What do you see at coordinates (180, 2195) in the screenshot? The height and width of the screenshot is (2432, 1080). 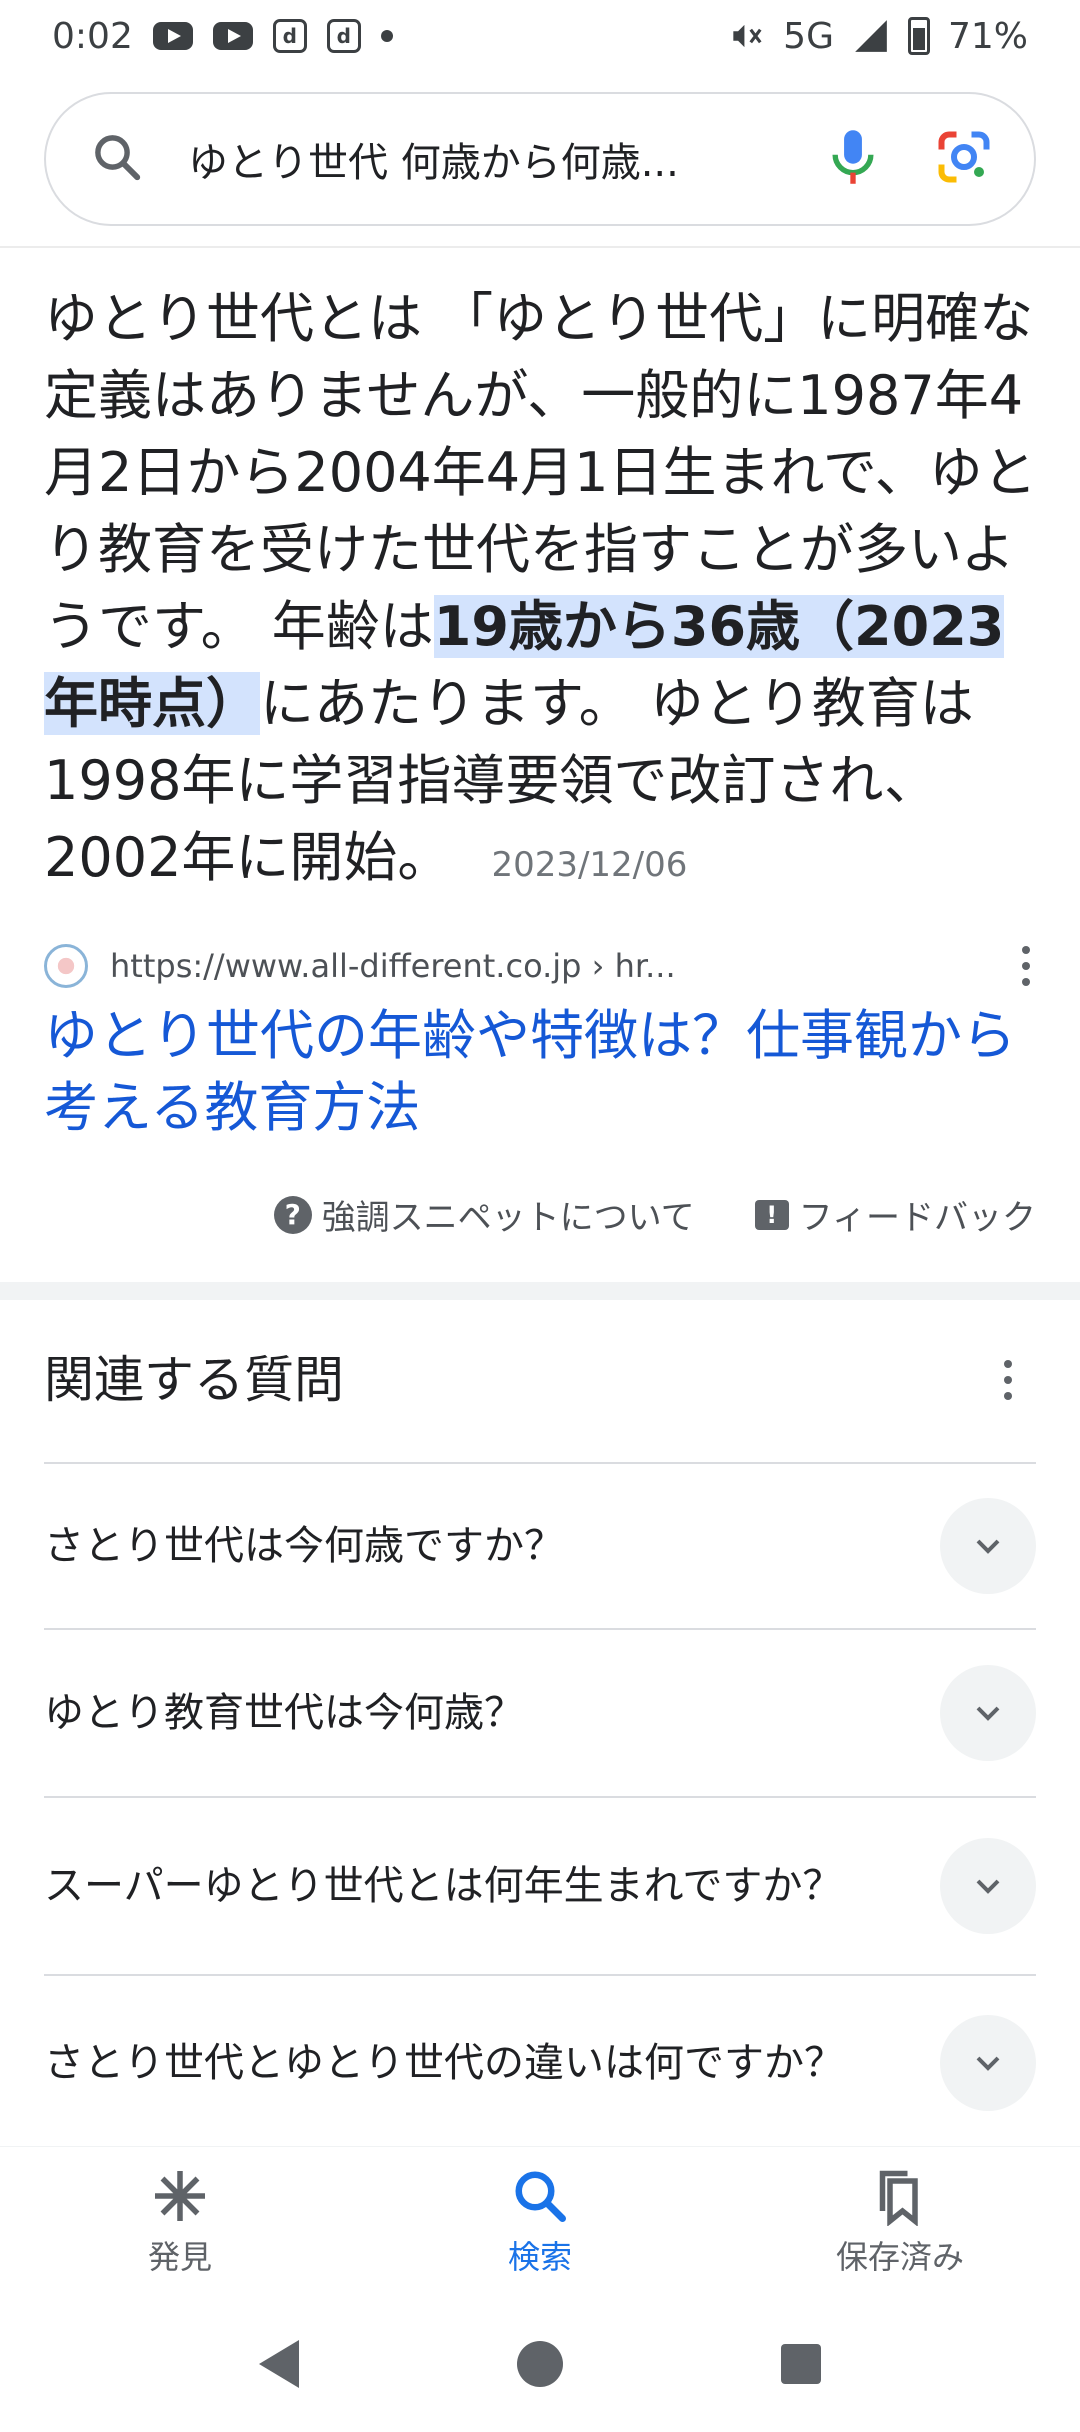 I see `asterisk-icon` at bounding box center [180, 2195].